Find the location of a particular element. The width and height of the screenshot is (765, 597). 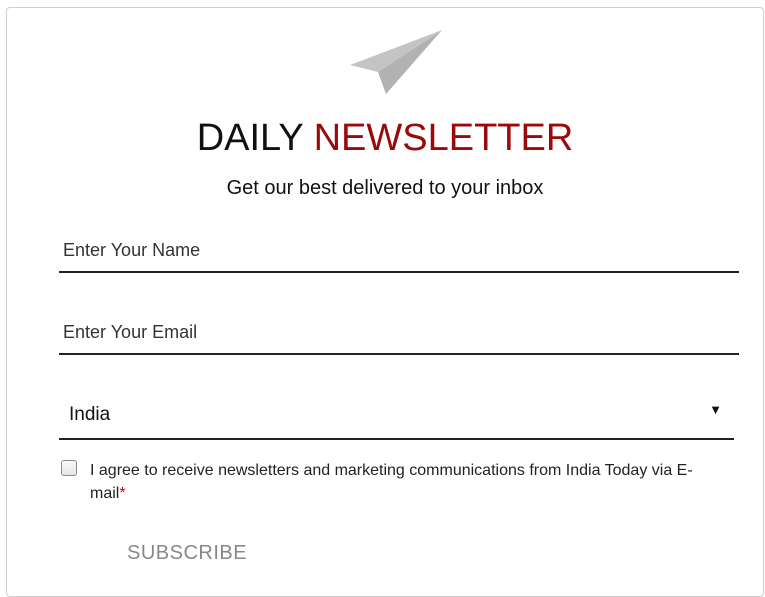

newsletter-subtitle: Get our best delivered to your inbox is located at coordinates (385, 188).